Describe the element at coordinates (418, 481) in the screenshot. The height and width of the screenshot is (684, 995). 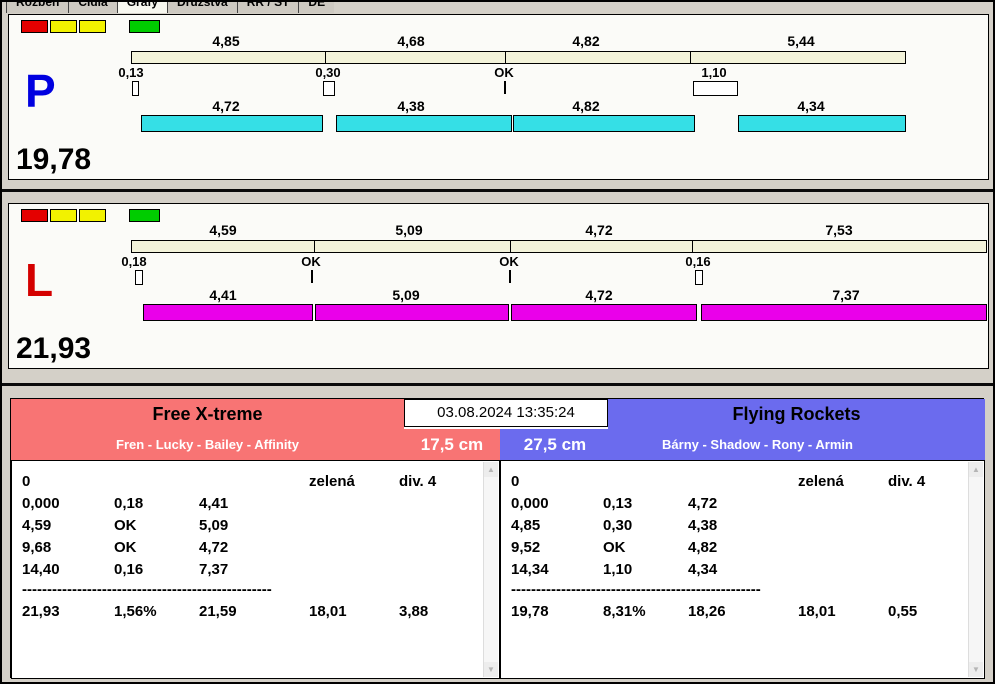
I see `table-cell: div. 4` at that location.